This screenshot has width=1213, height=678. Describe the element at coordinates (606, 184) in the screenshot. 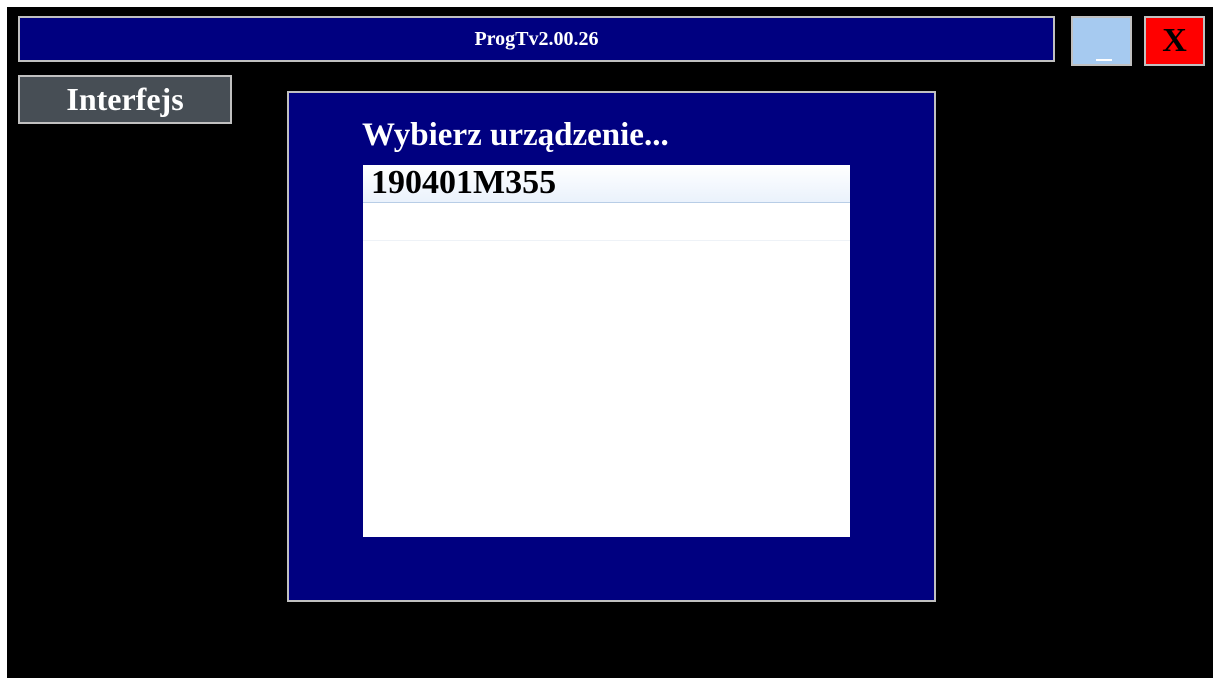

I see `list-item: 190401M355` at that location.